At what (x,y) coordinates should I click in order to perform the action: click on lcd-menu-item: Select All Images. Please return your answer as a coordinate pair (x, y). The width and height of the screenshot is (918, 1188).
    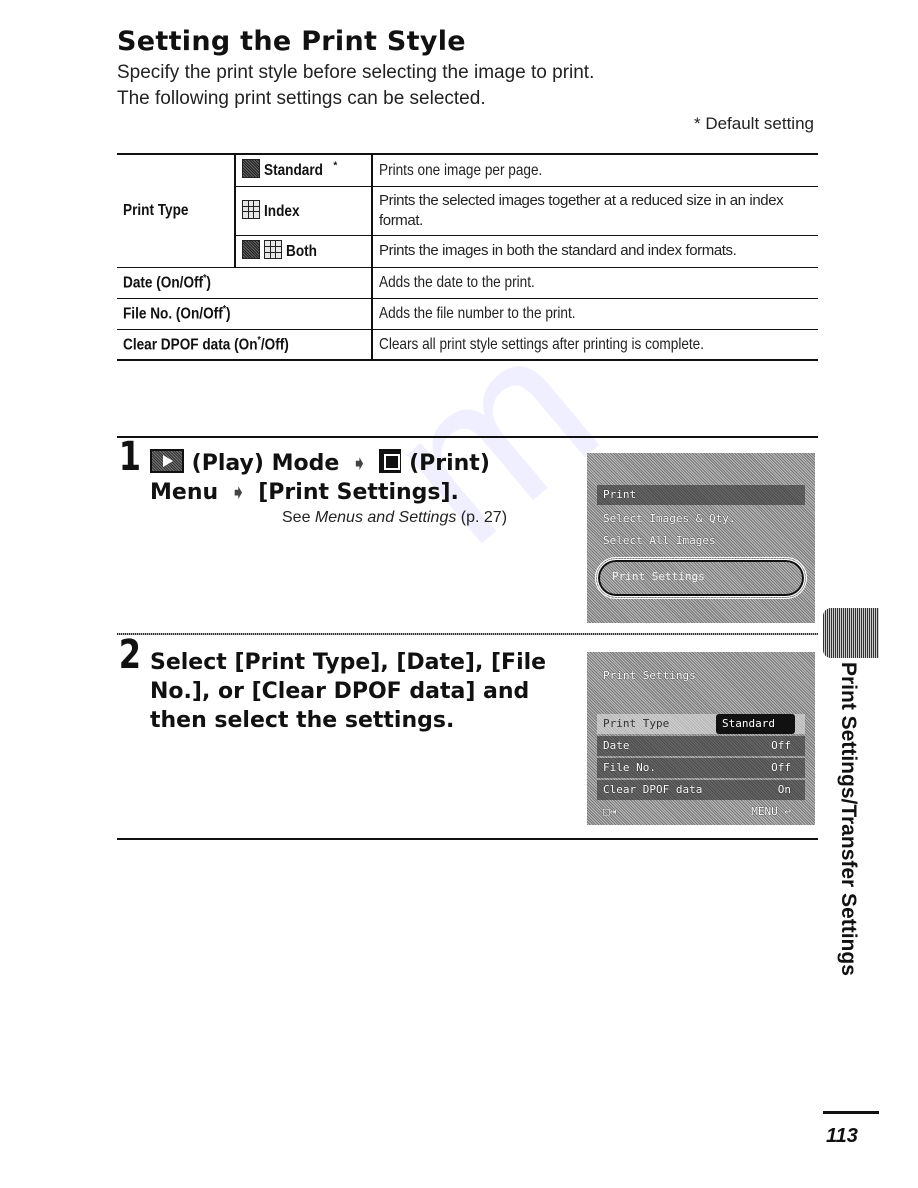
    Looking at the image, I should click on (659, 540).